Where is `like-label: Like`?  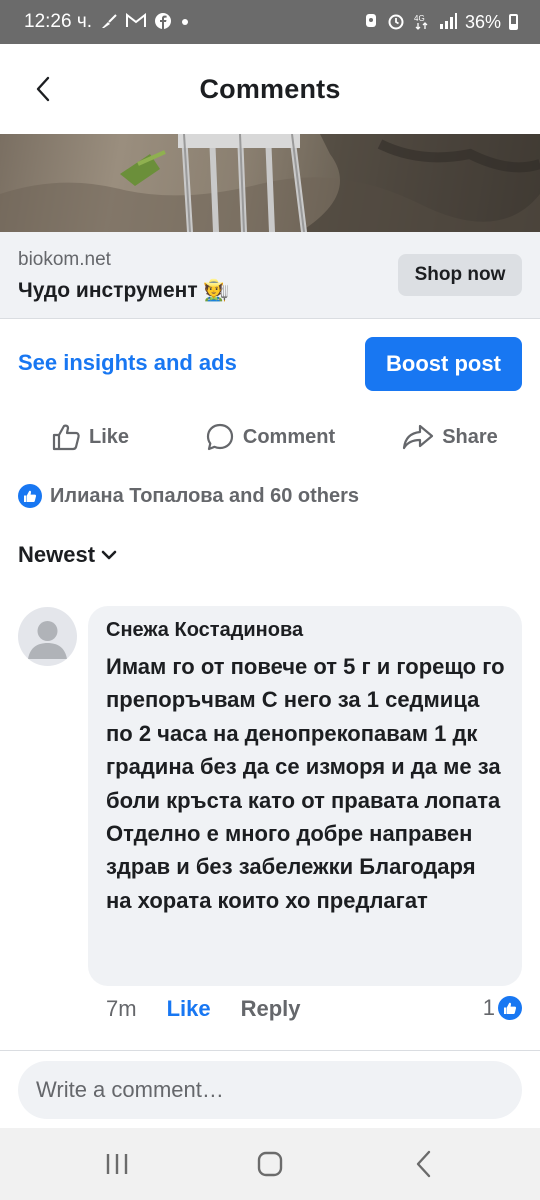
like-label: Like is located at coordinates (109, 436).